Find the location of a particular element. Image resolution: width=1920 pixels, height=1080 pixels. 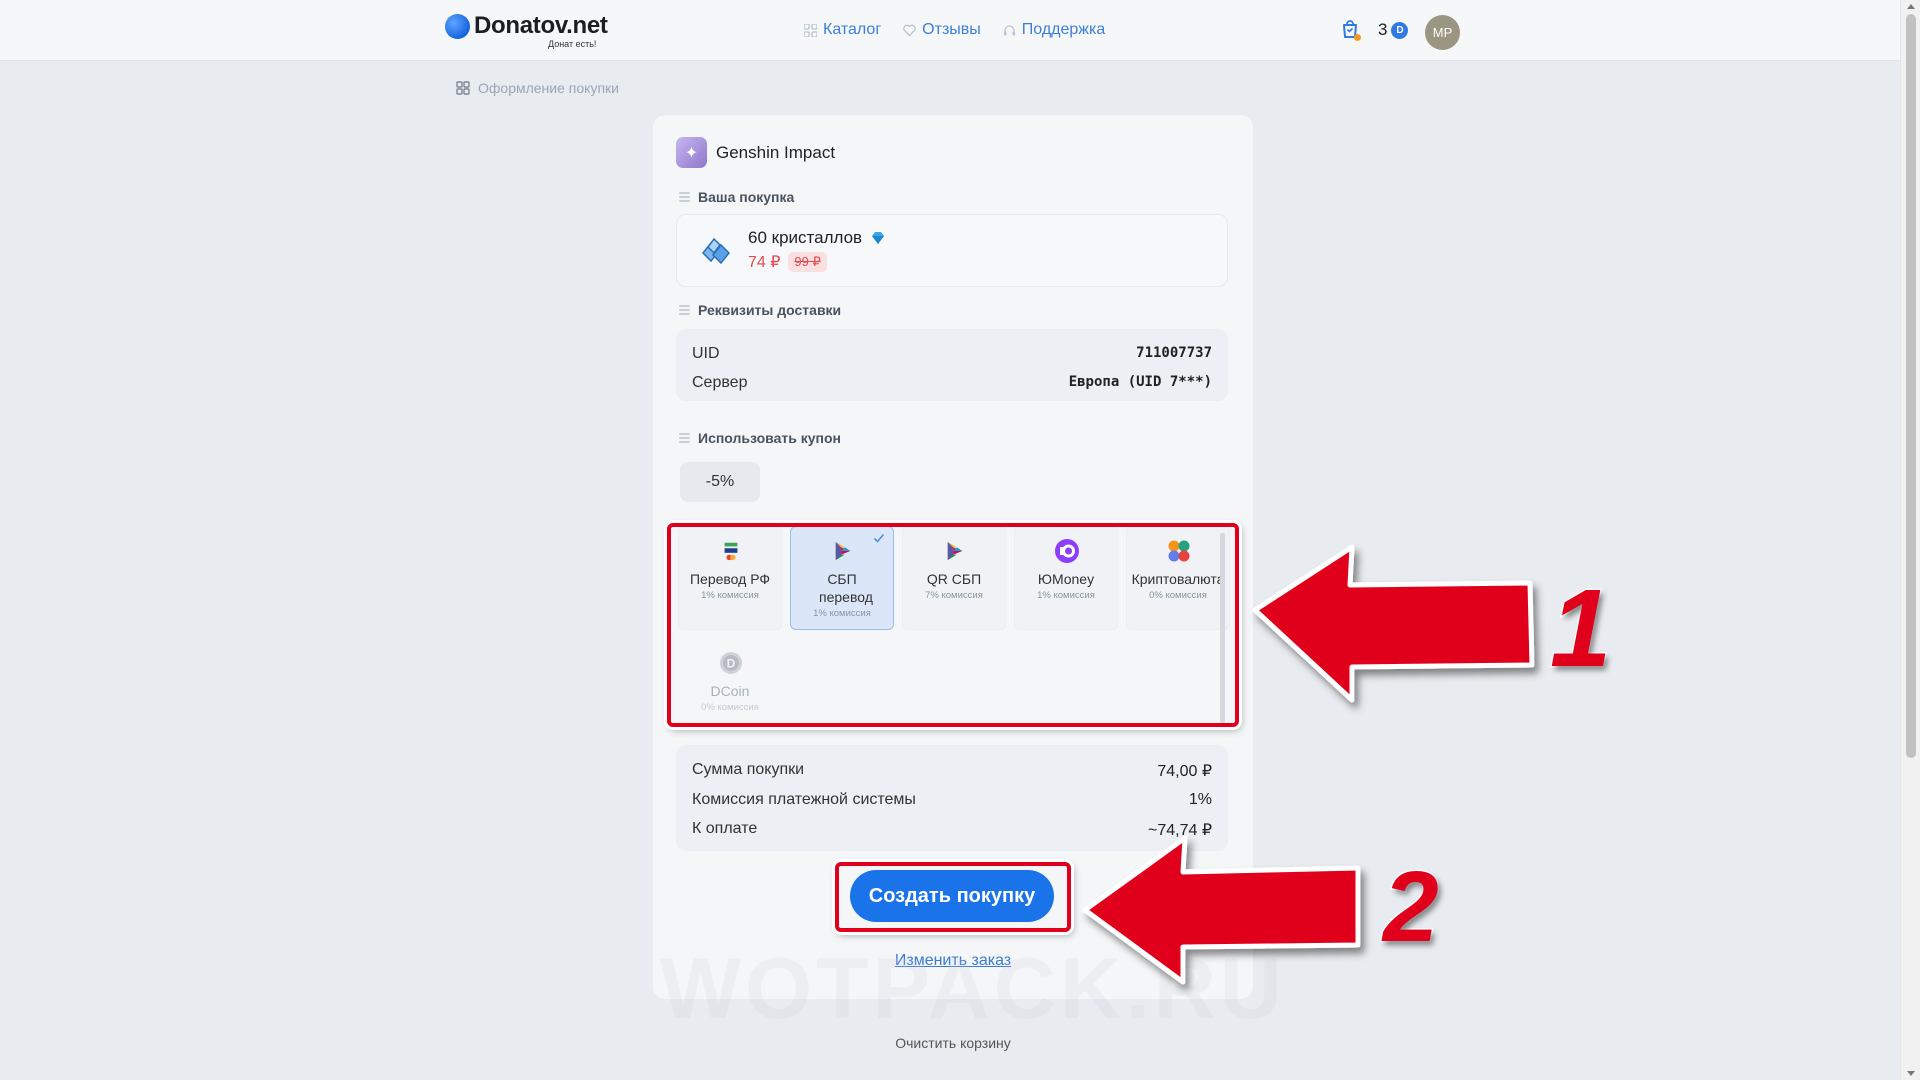

purchase-section-label: Ваша покупка is located at coordinates (736, 197).